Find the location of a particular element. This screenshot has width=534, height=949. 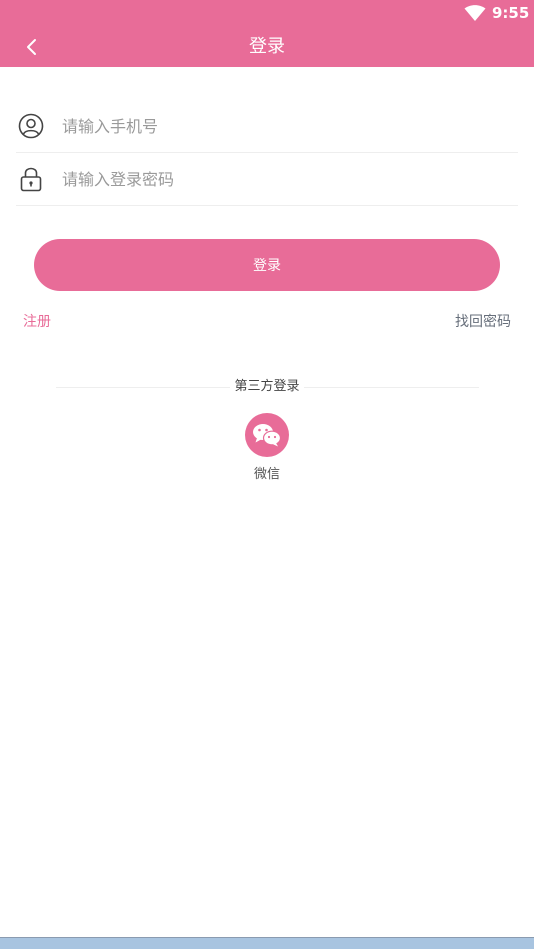

phone-field-row is located at coordinates (267, 126).